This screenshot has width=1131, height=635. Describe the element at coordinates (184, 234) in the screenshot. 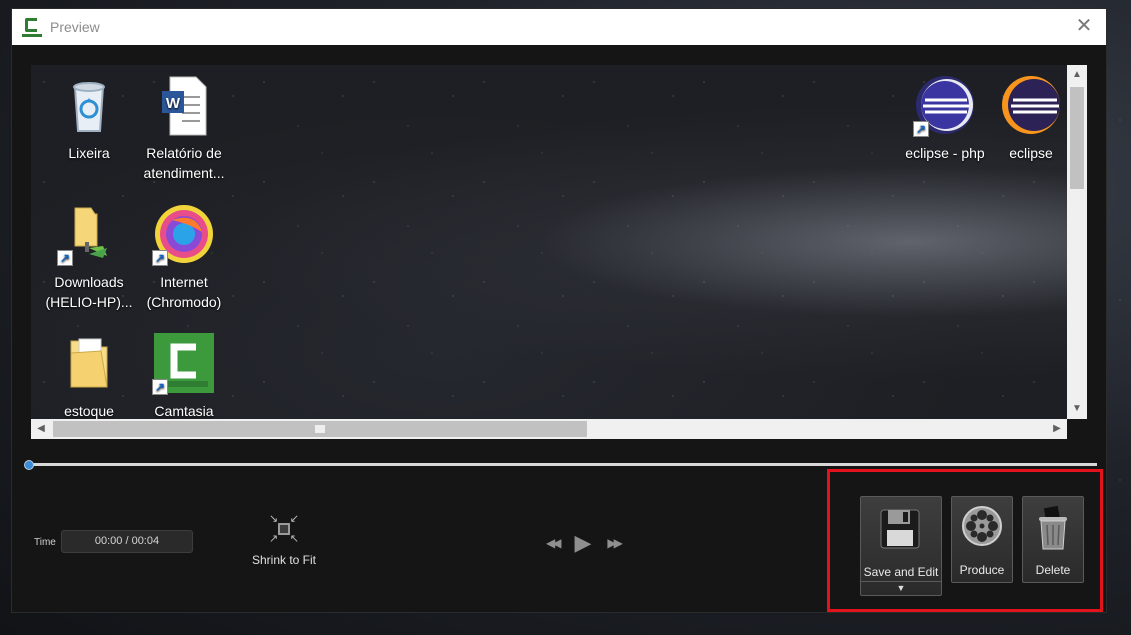

I see `chromodo-browser-icon: ↗` at that location.